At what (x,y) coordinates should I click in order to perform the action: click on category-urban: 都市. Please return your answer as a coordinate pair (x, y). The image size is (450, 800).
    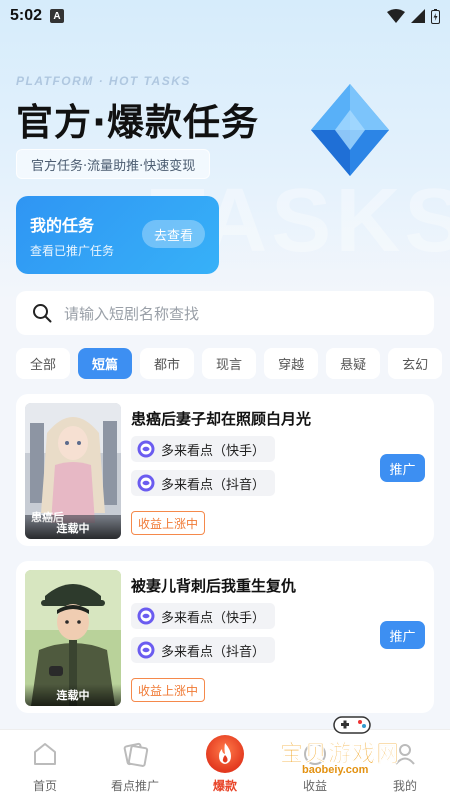
    Looking at the image, I should click on (167, 363).